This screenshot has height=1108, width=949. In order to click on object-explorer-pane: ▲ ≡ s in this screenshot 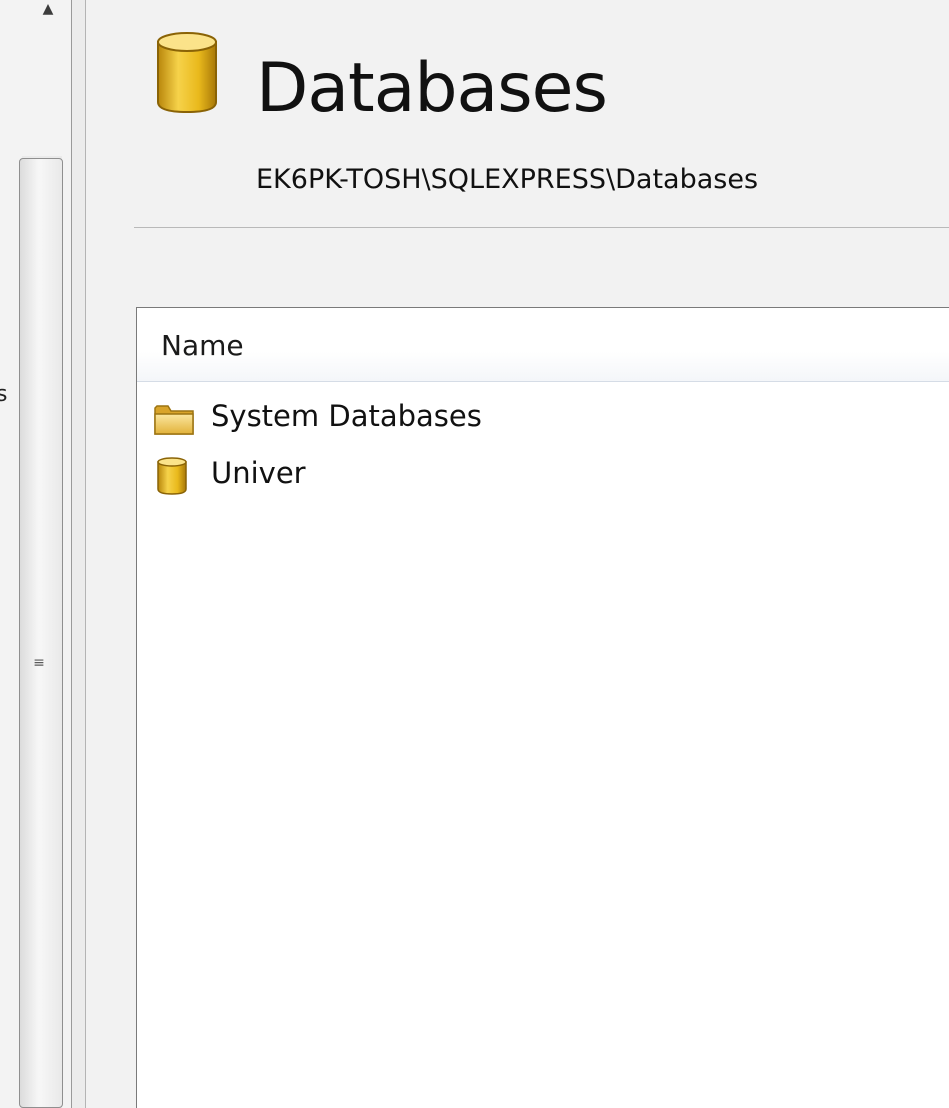, I will do `click(36, 554)`.